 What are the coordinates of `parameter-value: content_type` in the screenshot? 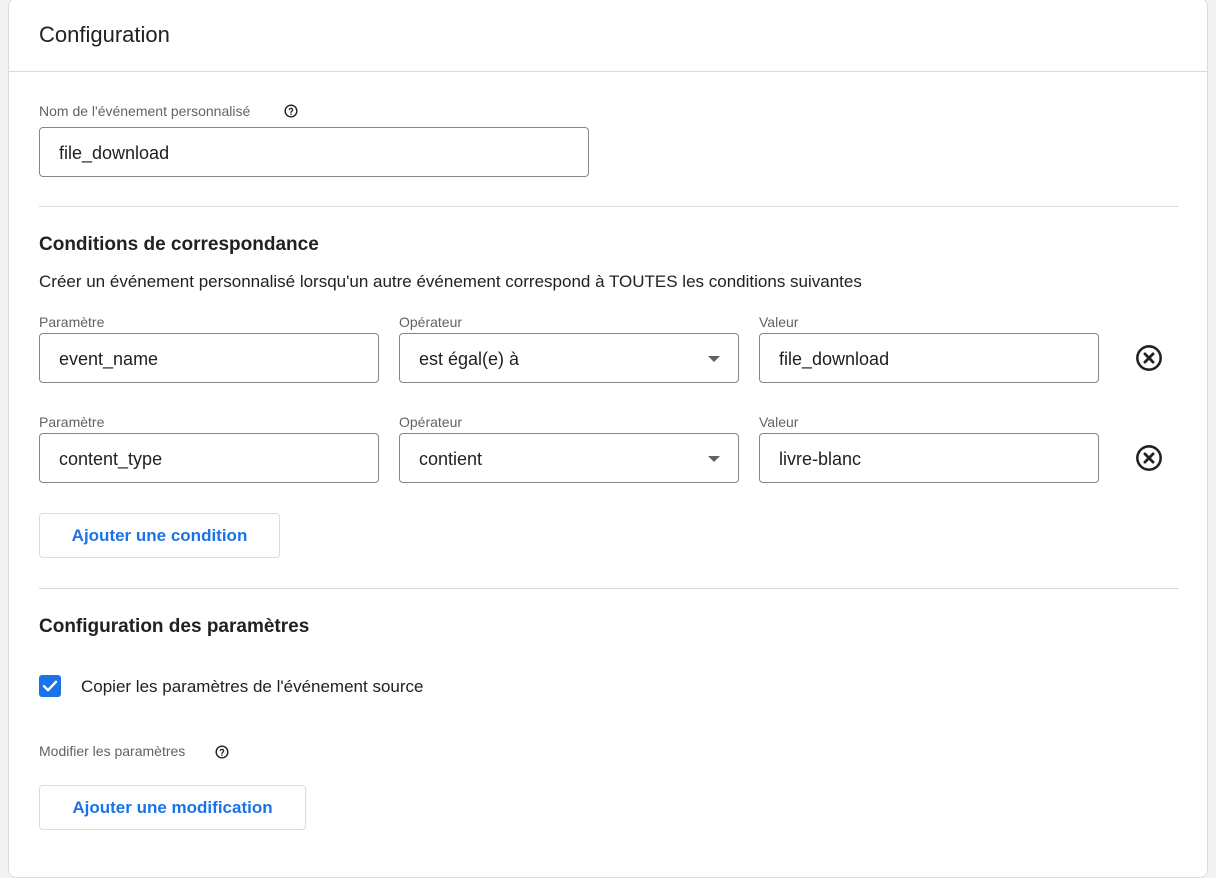 It's located at (111, 459).